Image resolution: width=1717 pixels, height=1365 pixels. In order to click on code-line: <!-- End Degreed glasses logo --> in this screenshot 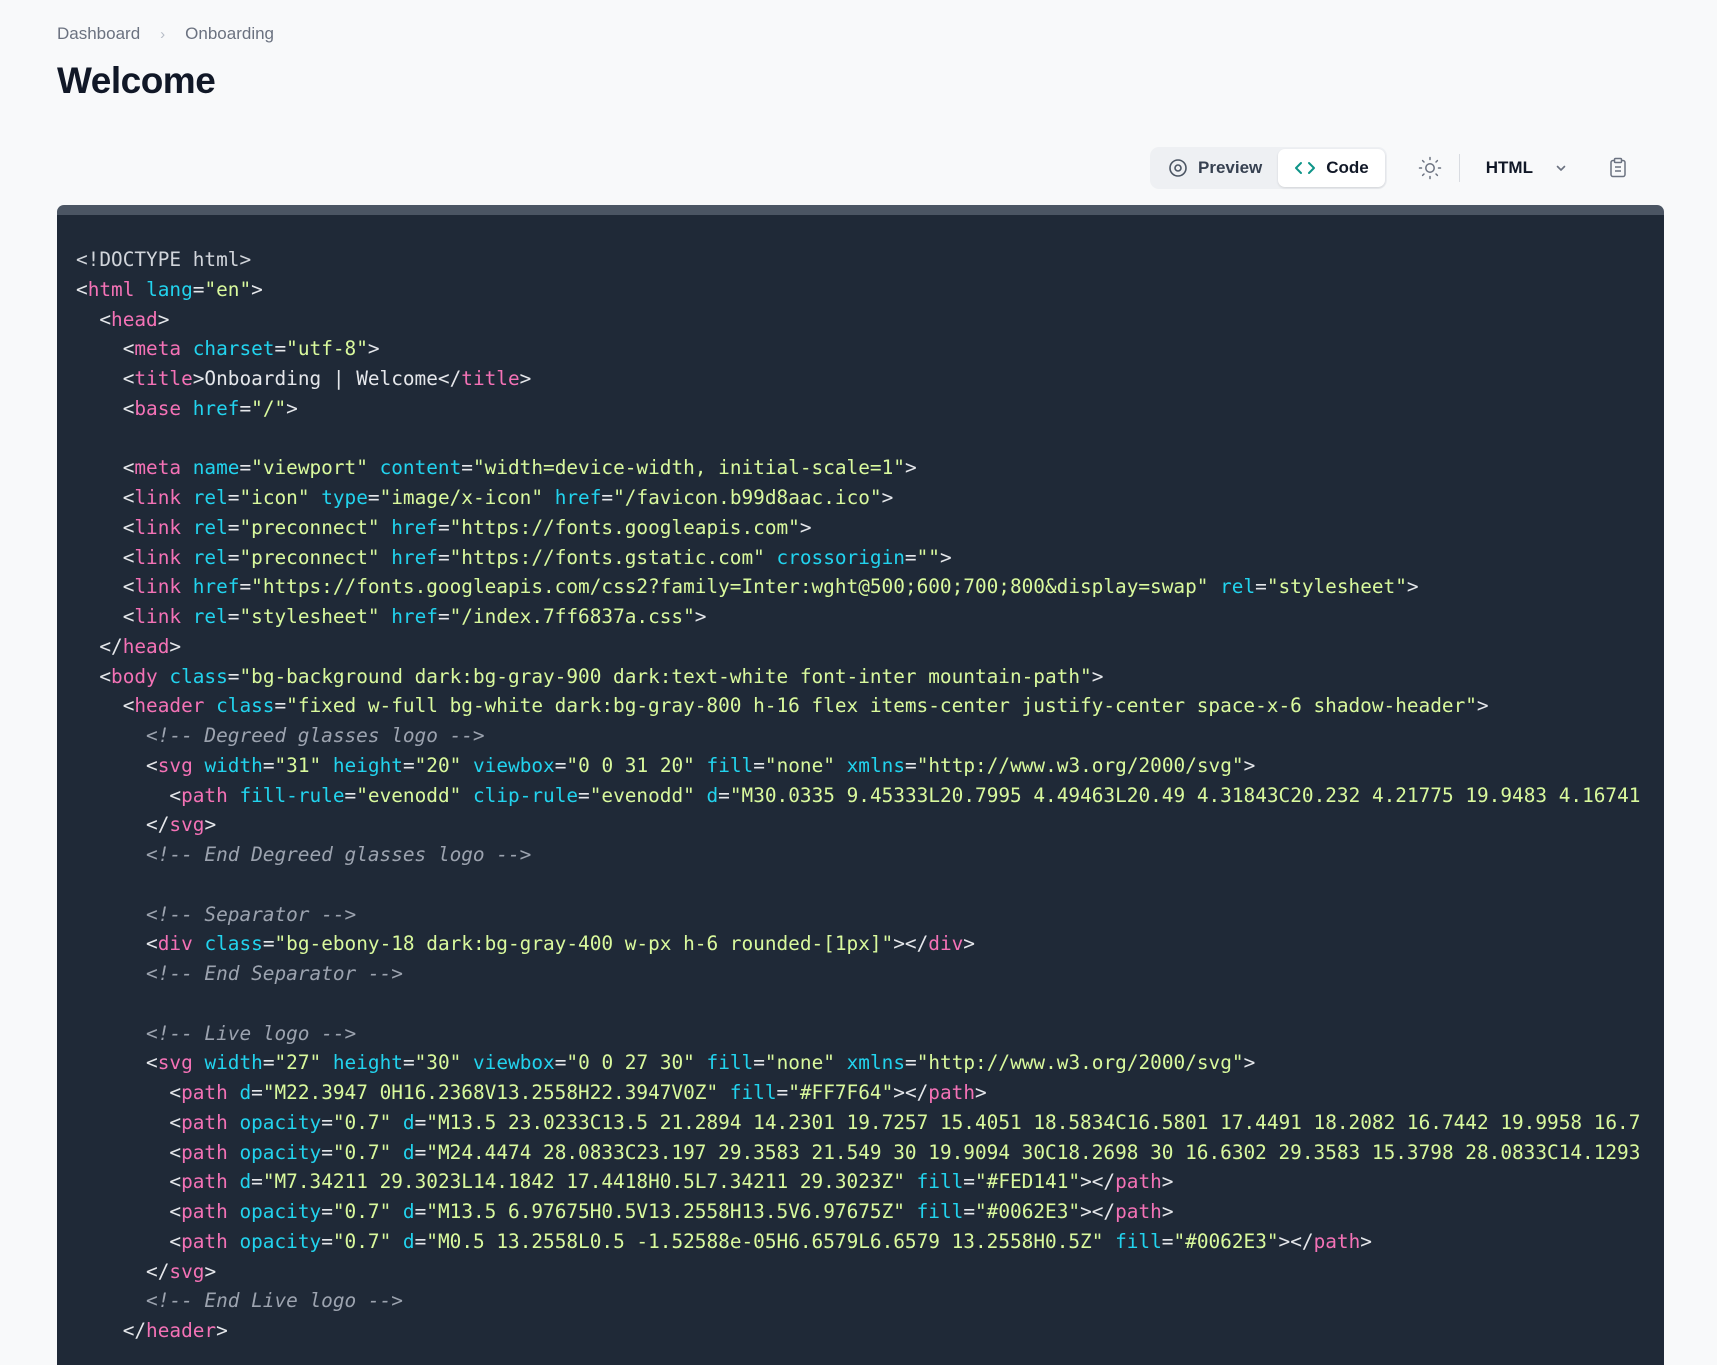, I will do `click(870, 855)`.